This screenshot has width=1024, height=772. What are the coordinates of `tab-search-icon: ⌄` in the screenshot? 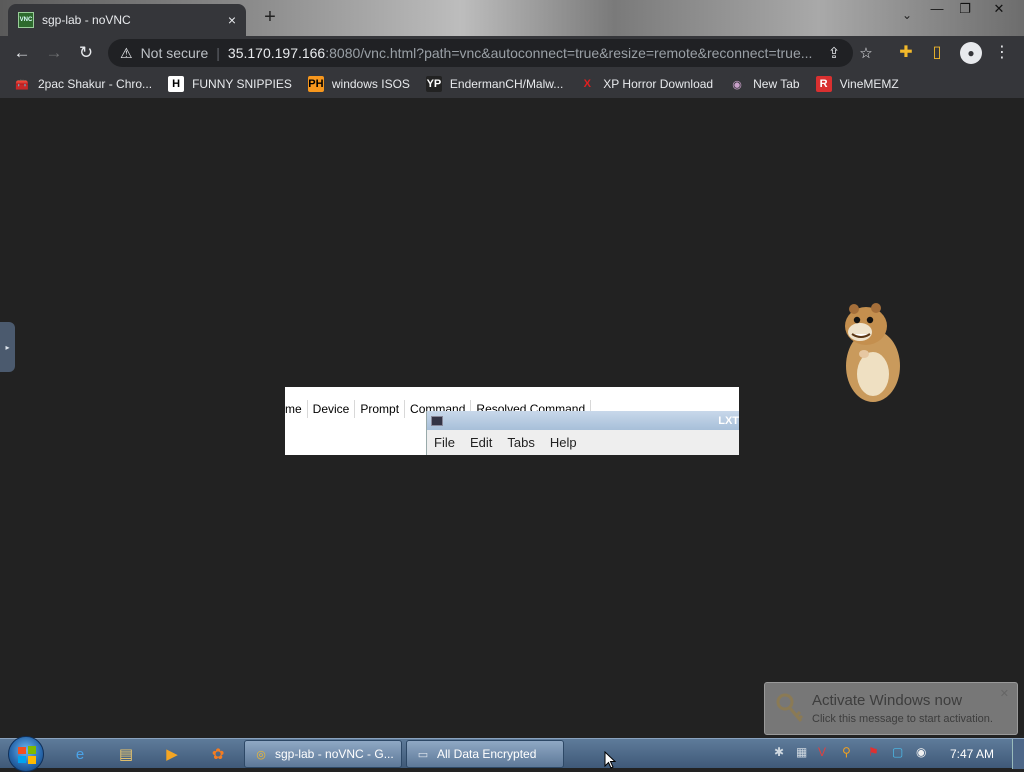 It's located at (907, 15).